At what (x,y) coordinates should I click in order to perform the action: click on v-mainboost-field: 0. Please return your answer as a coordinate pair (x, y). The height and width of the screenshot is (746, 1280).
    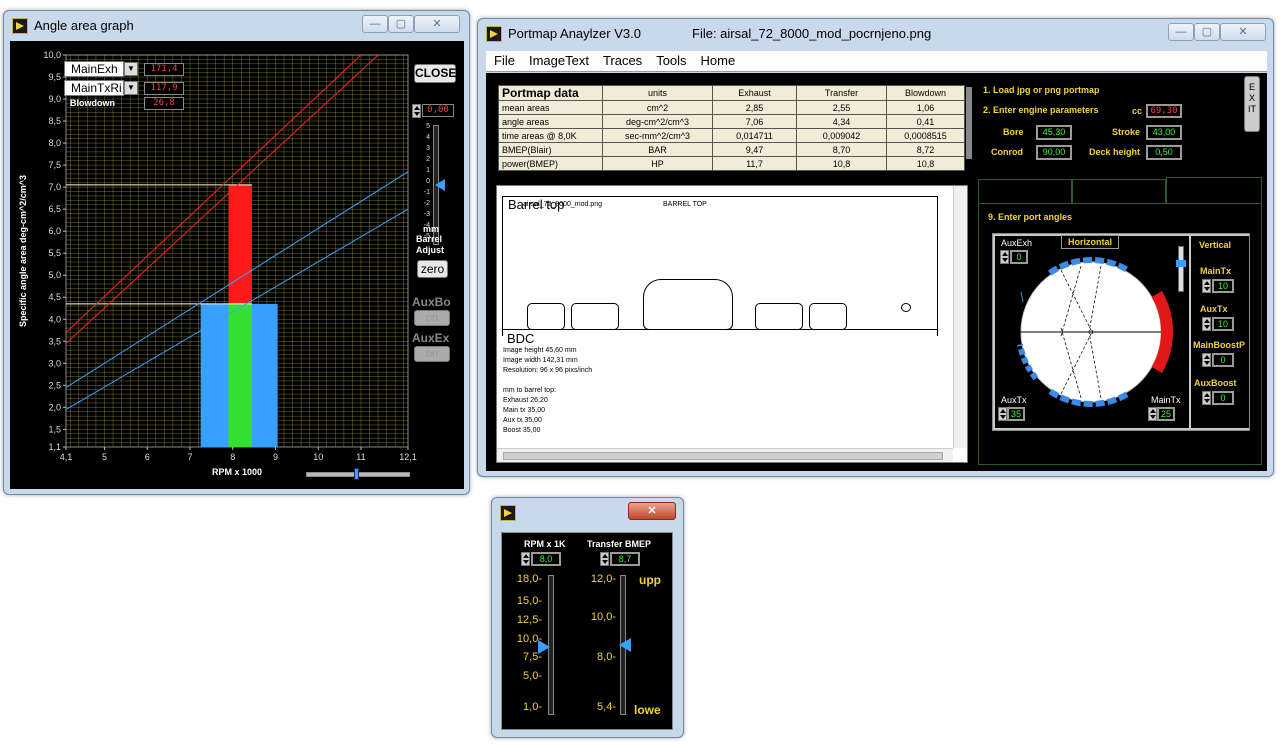
    Looking at the image, I should click on (1223, 360).